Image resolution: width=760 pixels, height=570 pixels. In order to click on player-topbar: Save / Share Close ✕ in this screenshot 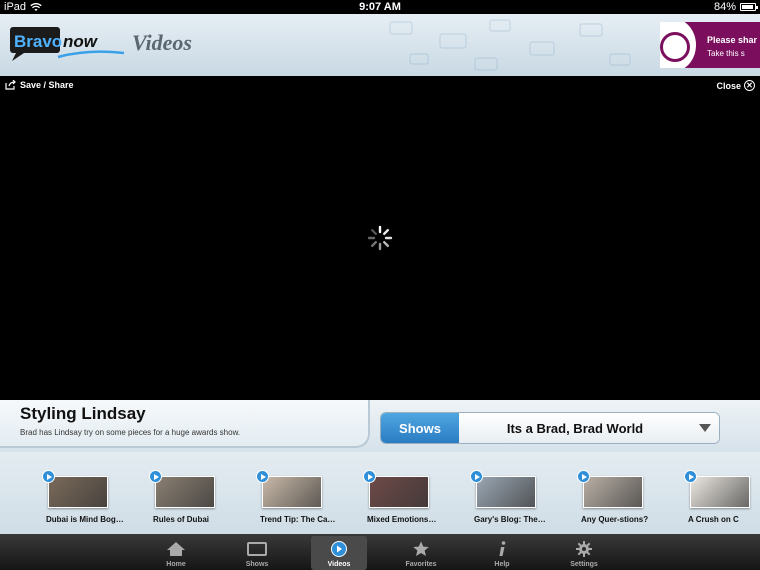, I will do `click(380, 85)`.